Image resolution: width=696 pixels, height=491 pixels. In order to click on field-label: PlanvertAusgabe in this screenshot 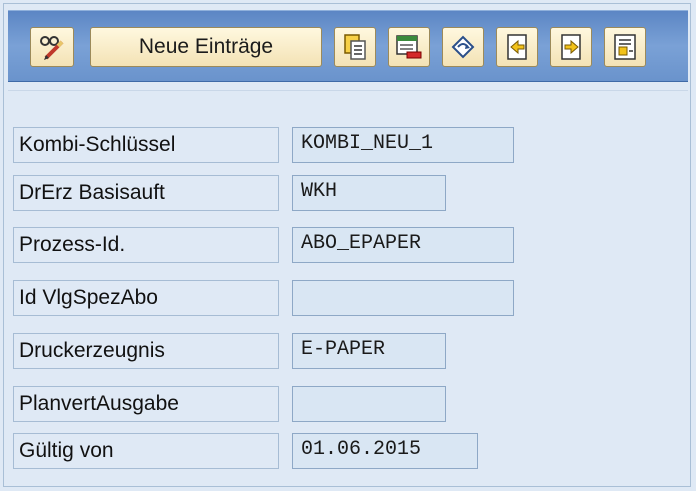, I will do `click(146, 404)`.